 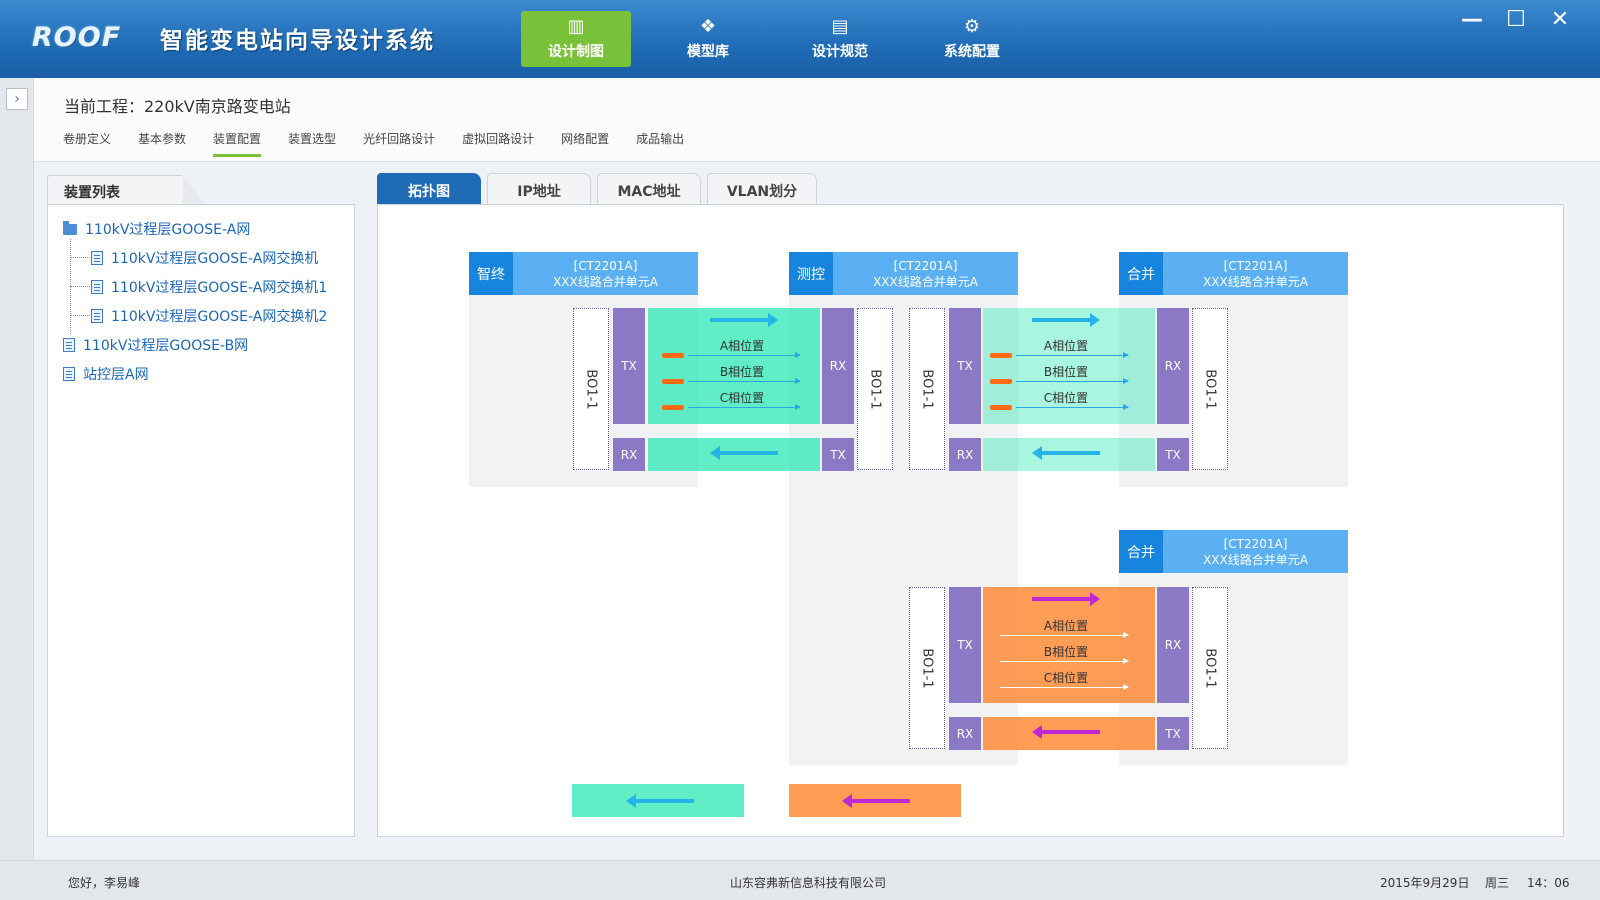 What do you see at coordinates (811, 273) in the screenshot?
I see `device-type-tag: 测控` at bounding box center [811, 273].